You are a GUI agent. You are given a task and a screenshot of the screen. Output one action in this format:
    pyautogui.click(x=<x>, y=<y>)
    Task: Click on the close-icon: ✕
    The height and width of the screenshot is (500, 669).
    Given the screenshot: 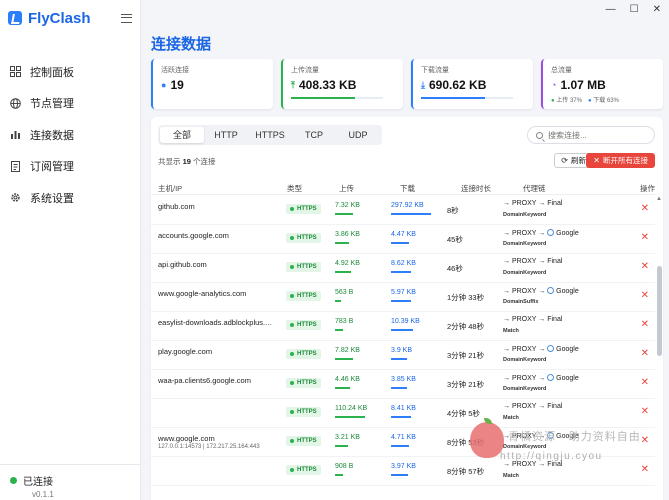 What is the action you would take?
    pyautogui.click(x=657, y=9)
    